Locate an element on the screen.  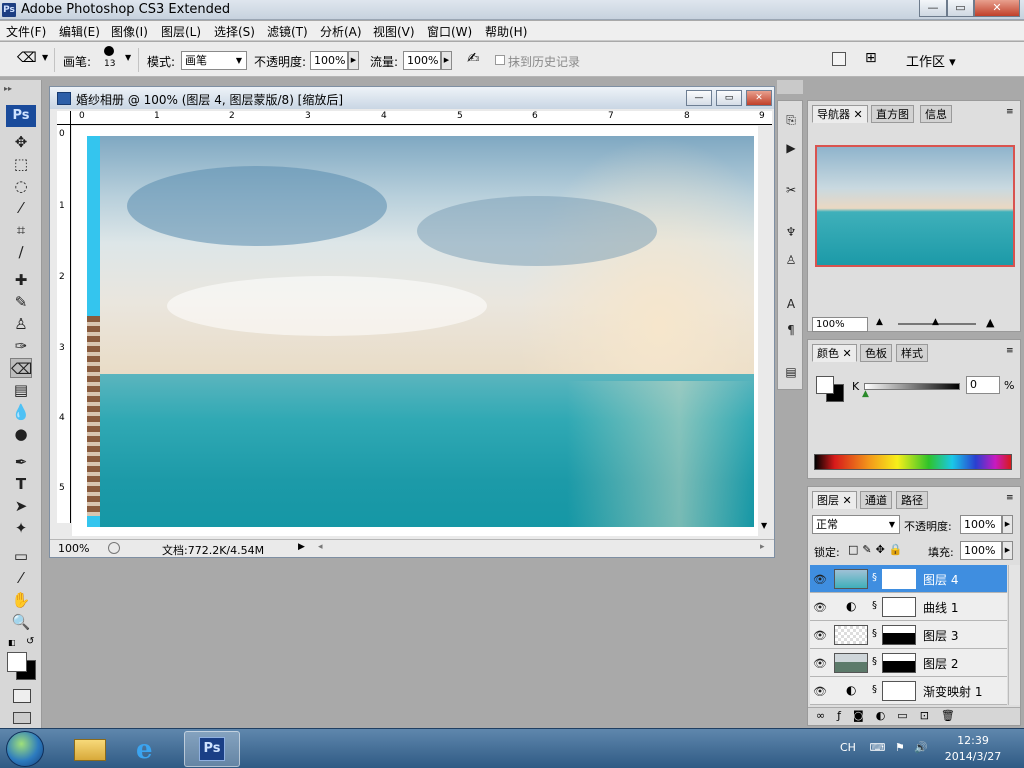
brush-picker-dropdown-icon: ▼ is located at coordinates (128, 57).